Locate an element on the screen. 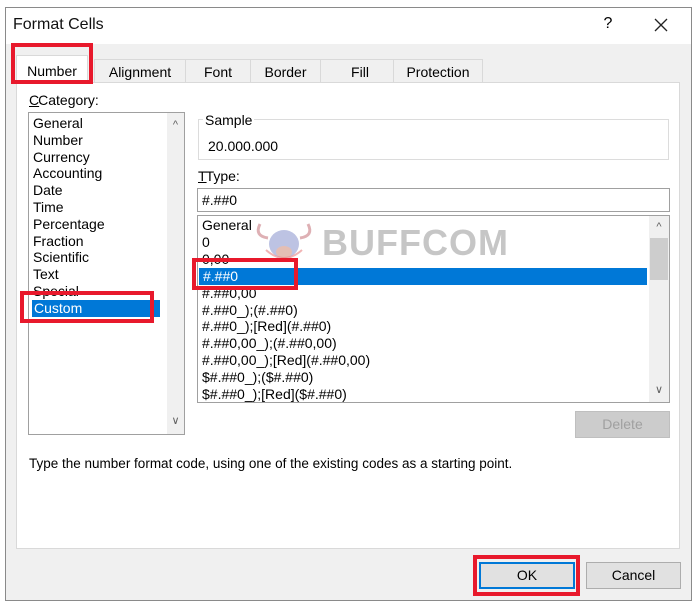 Image resolution: width=700 pixels, height=607 pixels. category-item: Scientific is located at coordinates (61, 257).